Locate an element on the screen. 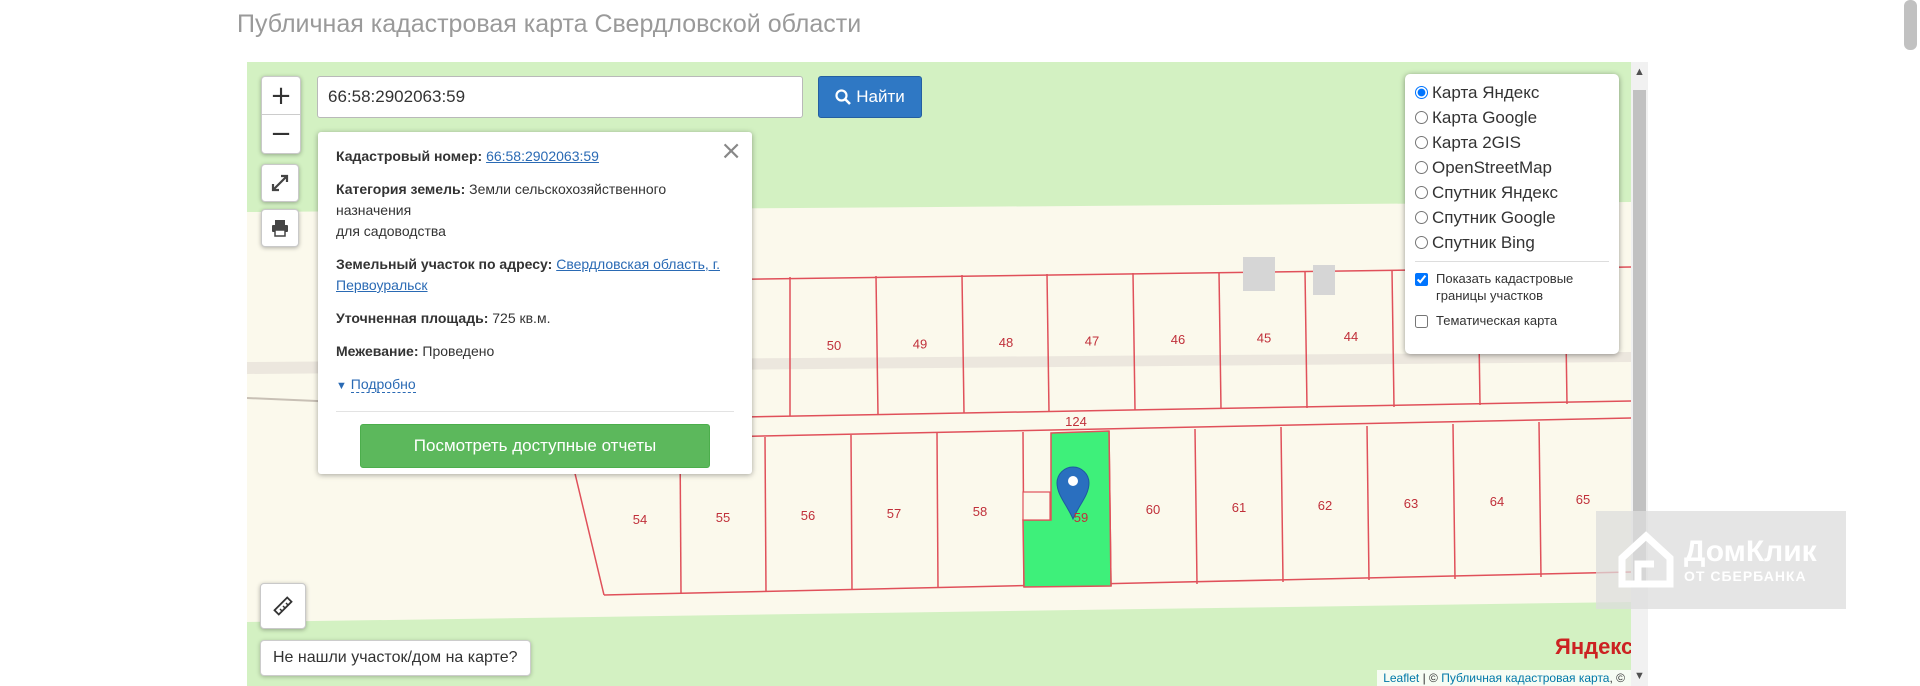 Image resolution: width=1920 pixels, height=686 pixels. ruler-icon is located at coordinates (283, 606).